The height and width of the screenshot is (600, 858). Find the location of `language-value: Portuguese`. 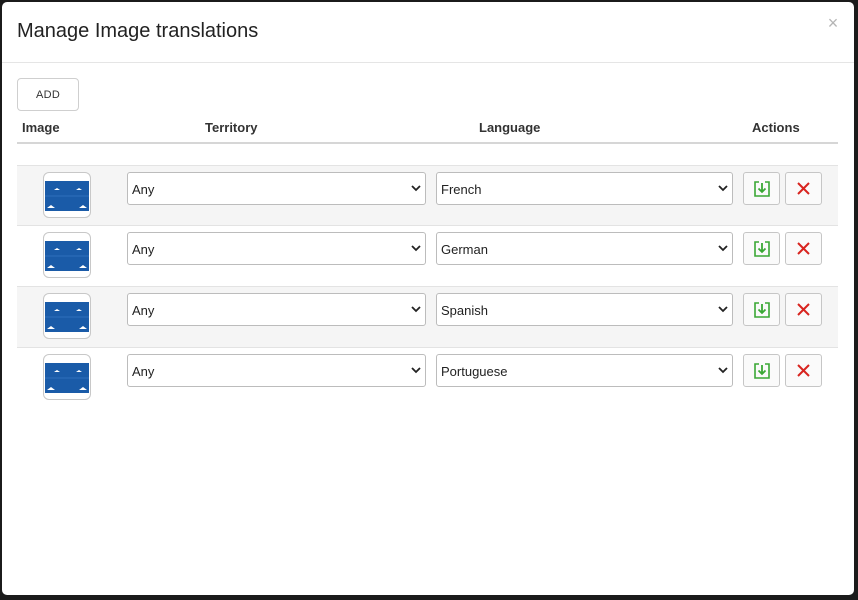

language-value: Portuguese is located at coordinates (474, 371).